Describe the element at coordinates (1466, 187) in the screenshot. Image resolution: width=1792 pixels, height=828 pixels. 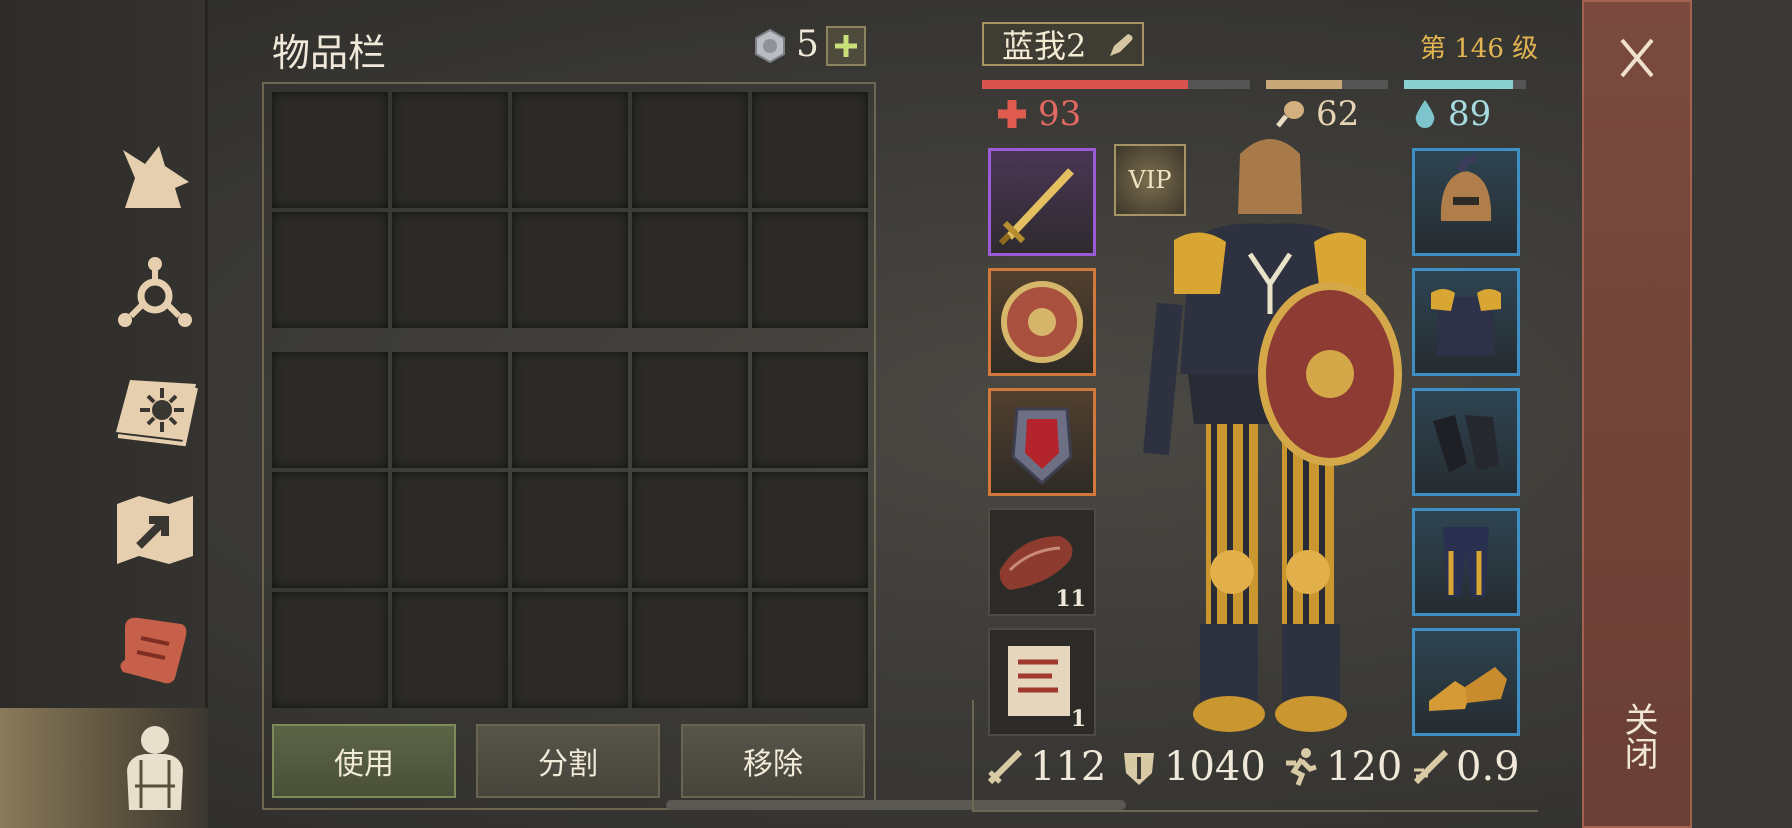
I see `helmet-icon` at that location.